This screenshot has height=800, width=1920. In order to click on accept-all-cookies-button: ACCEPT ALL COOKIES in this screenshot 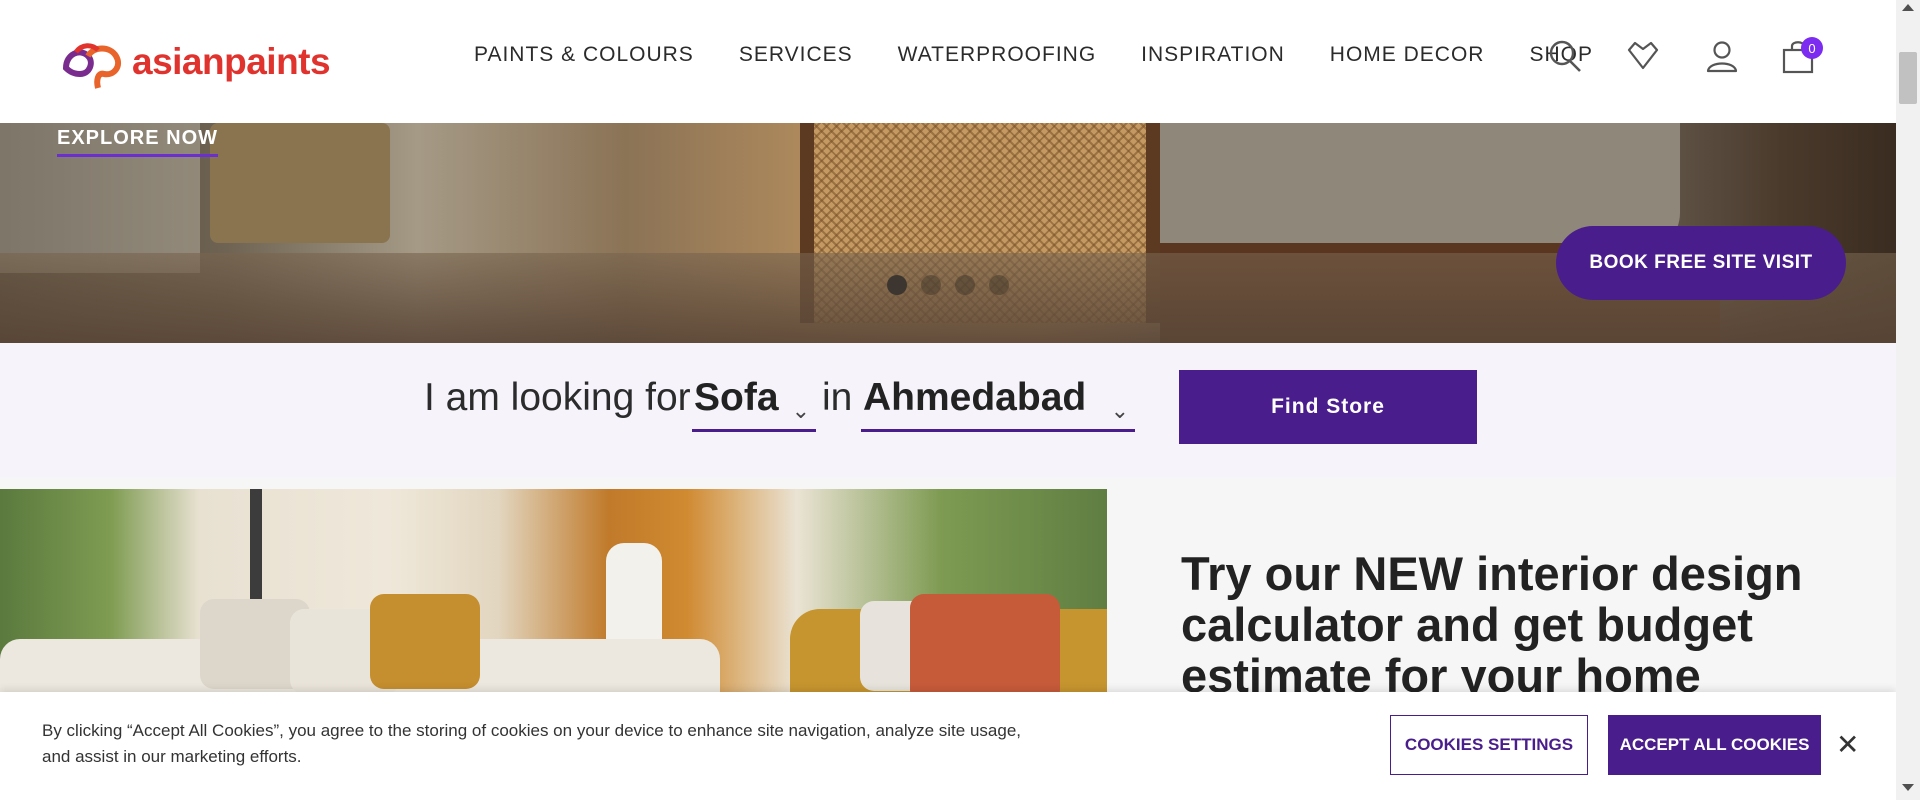, I will do `click(1714, 745)`.